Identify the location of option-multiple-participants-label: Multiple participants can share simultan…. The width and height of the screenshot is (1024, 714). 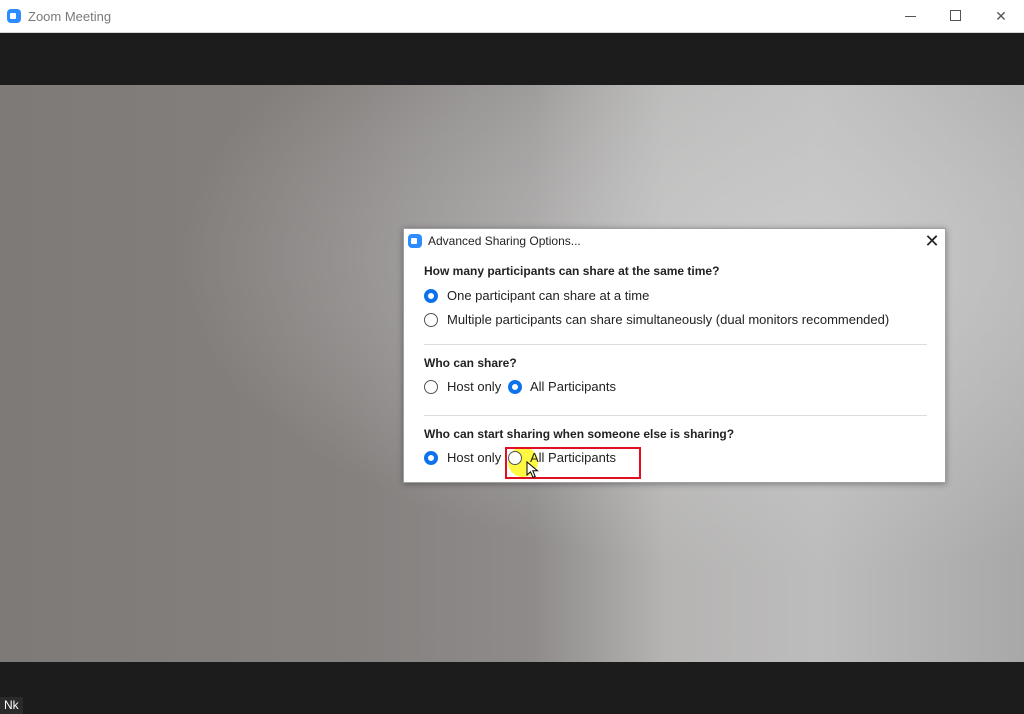
(668, 319).